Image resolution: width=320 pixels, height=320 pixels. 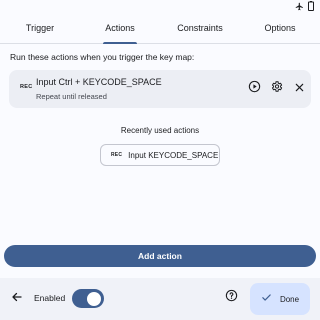 I want to click on status-bar, so click(x=160, y=6).